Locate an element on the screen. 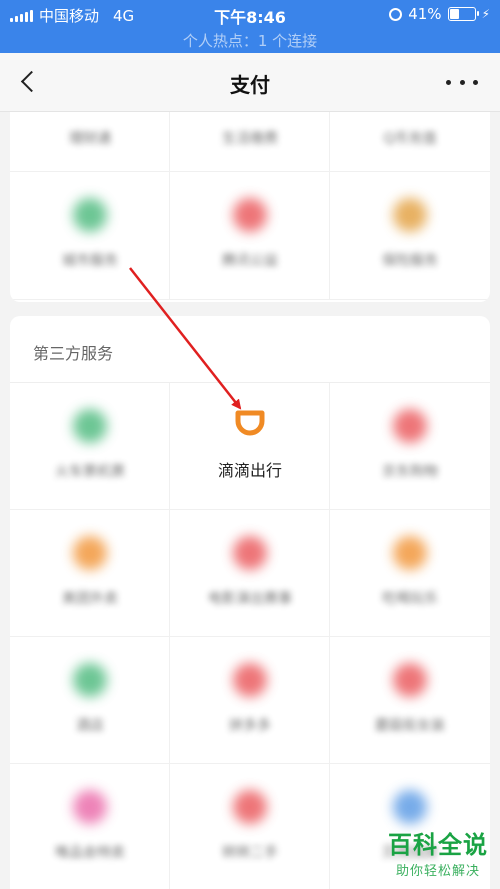 This screenshot has height=889, width=500. service-item: 滴滴出行 is located at coordinates (250, 446).